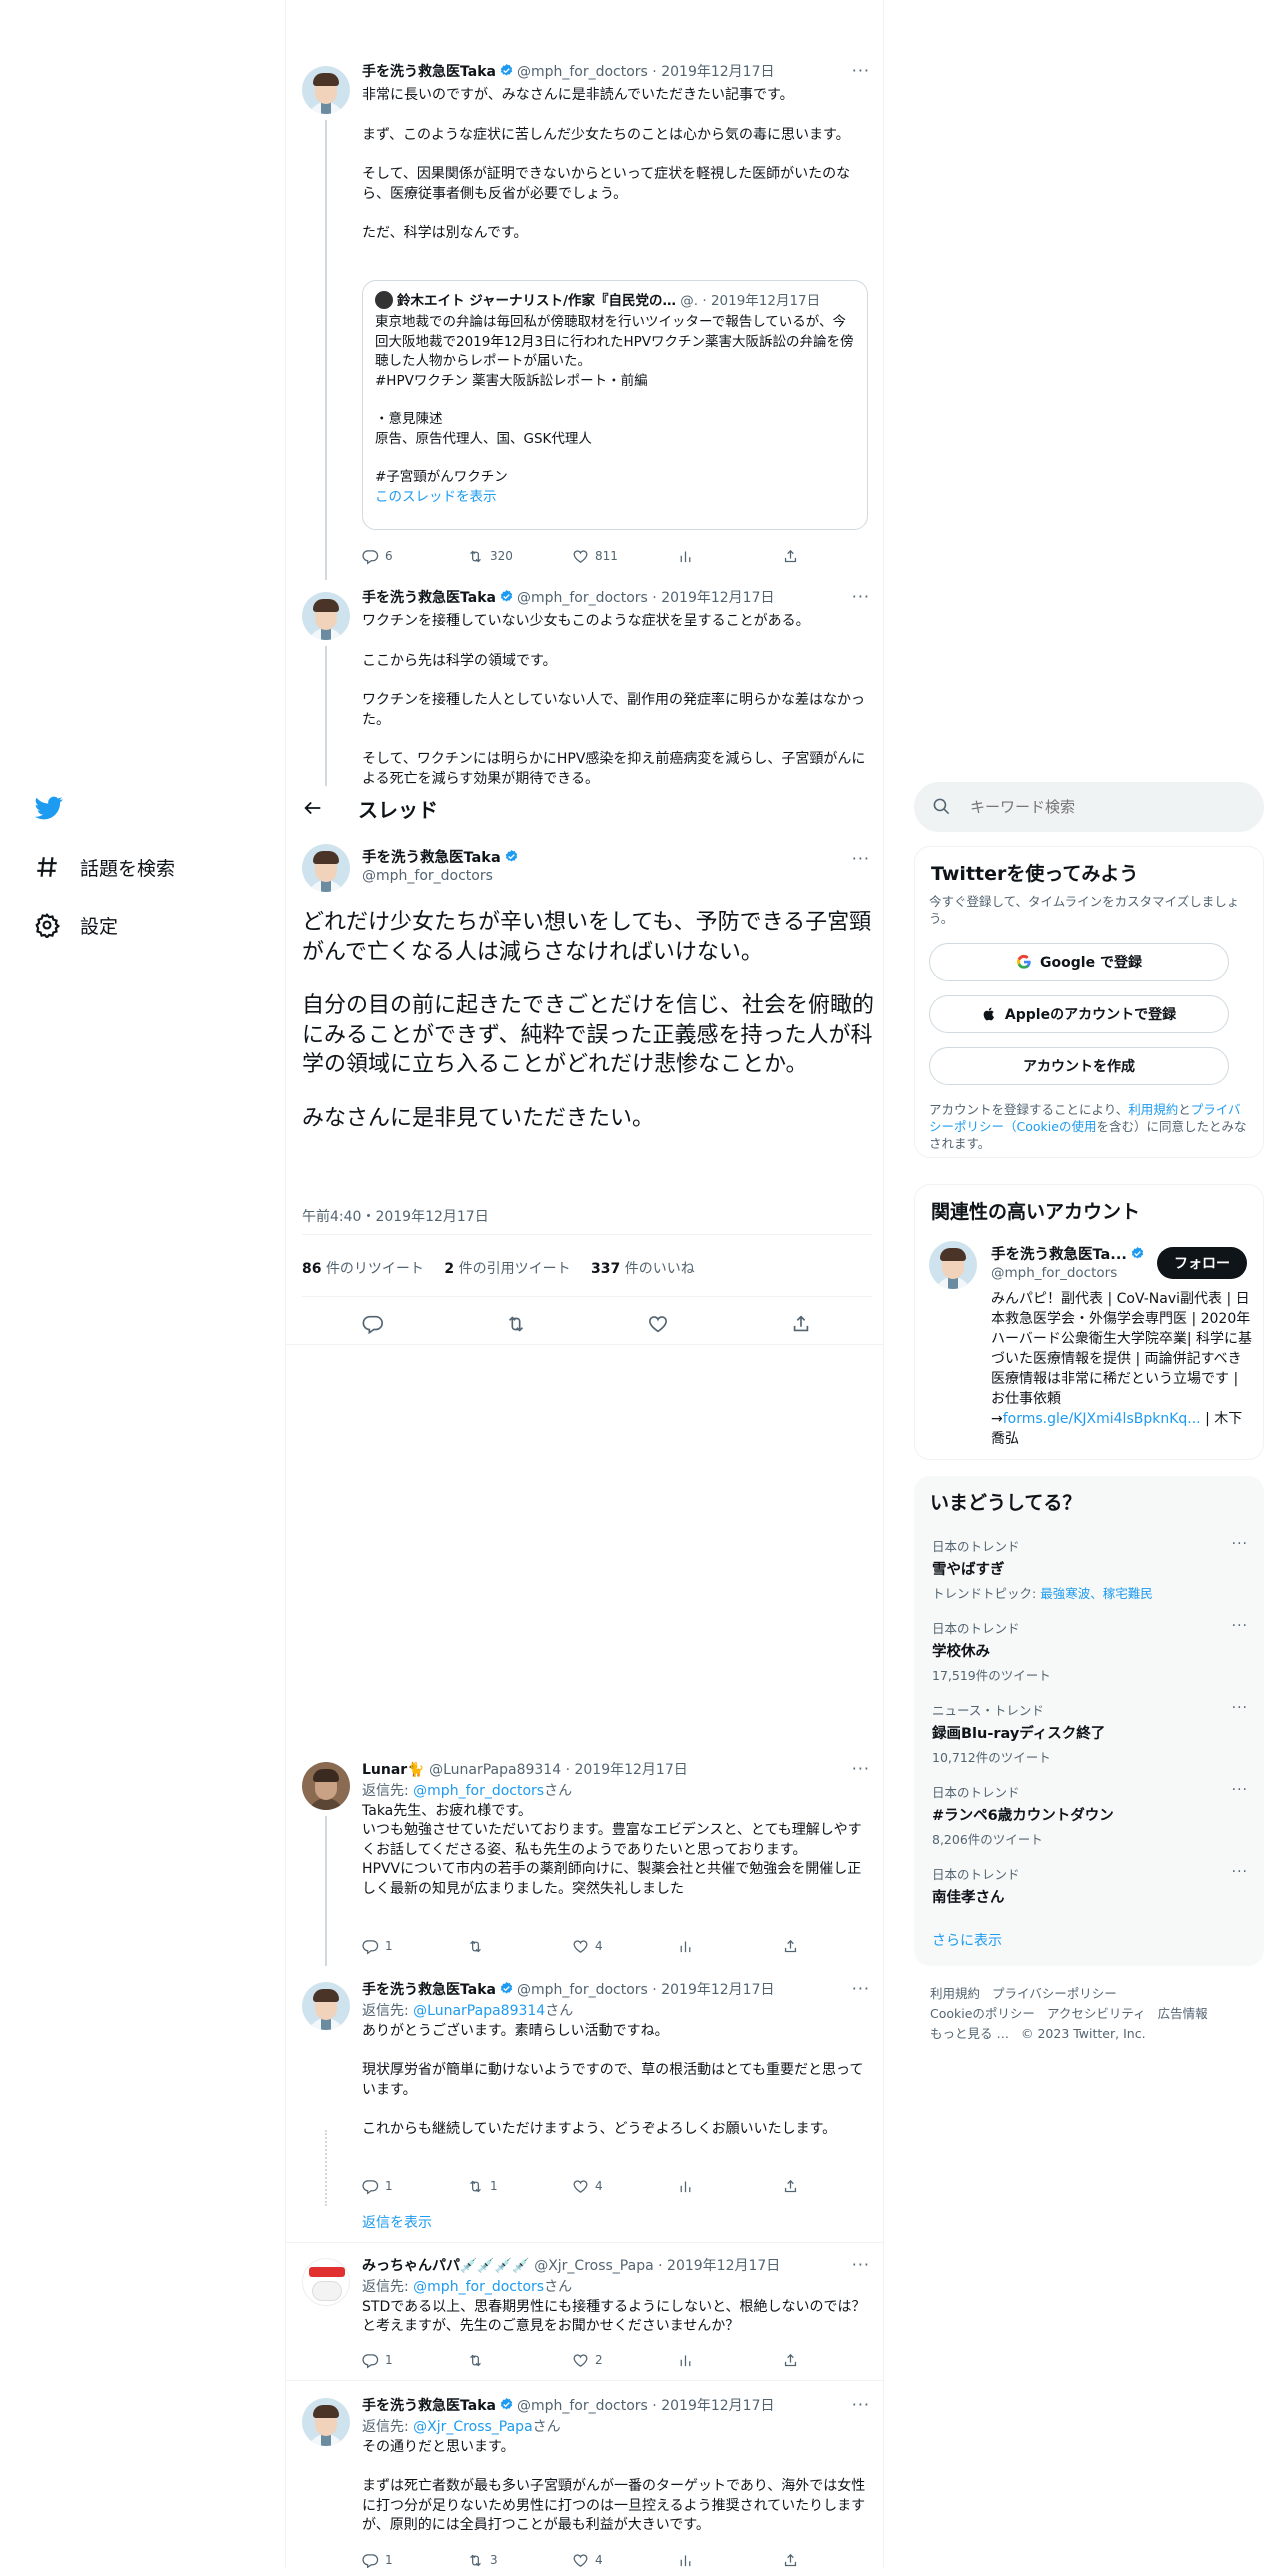  What do you see at coordinates (76, 925) in the screenshot?
I see `nav-settings: 設定` at bounding box center [76, 925].